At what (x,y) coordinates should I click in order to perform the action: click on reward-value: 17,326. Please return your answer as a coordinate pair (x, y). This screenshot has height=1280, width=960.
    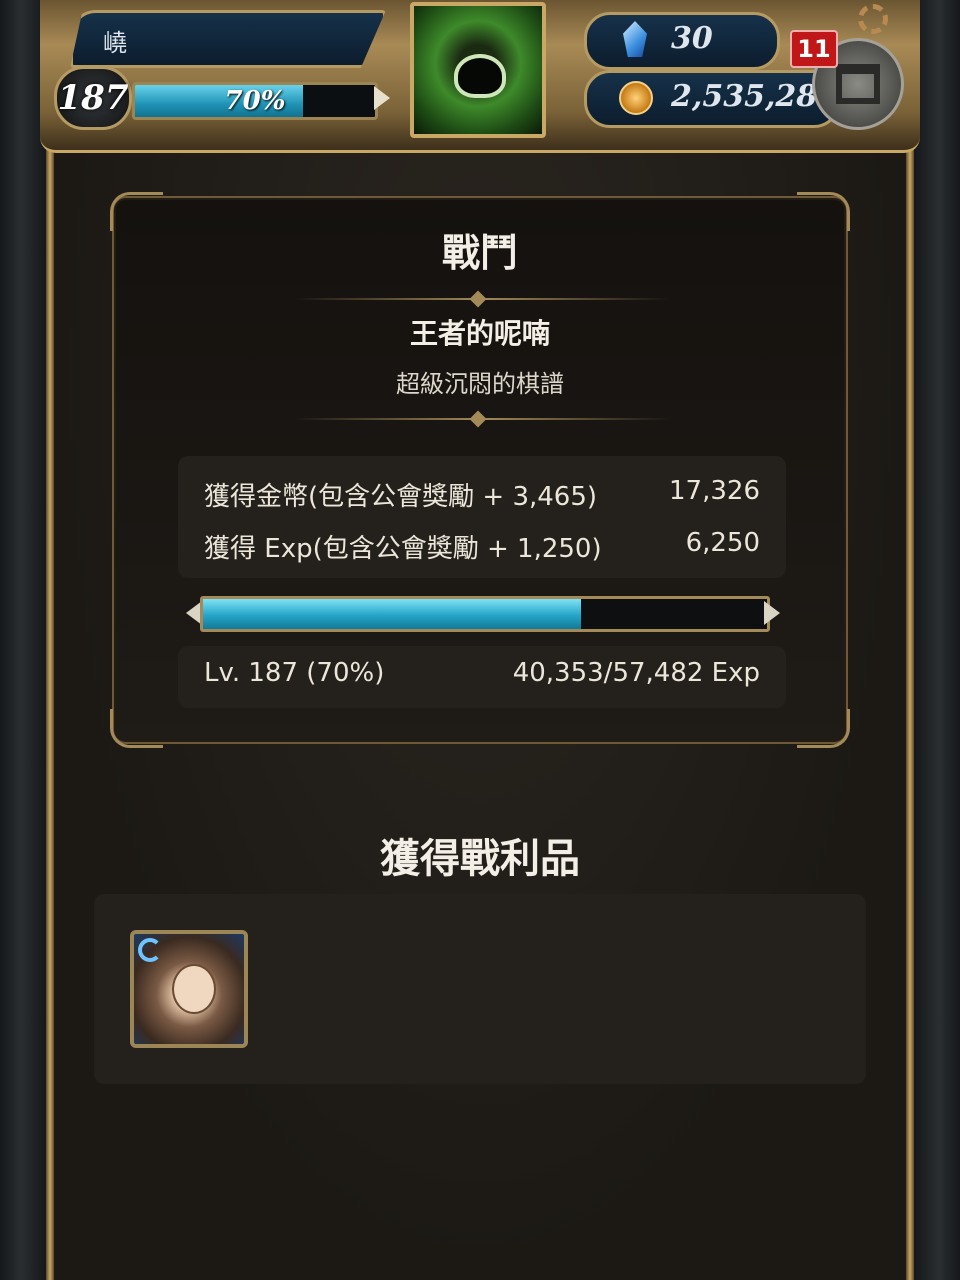
    Looking at the image, I should click on (714, 491).